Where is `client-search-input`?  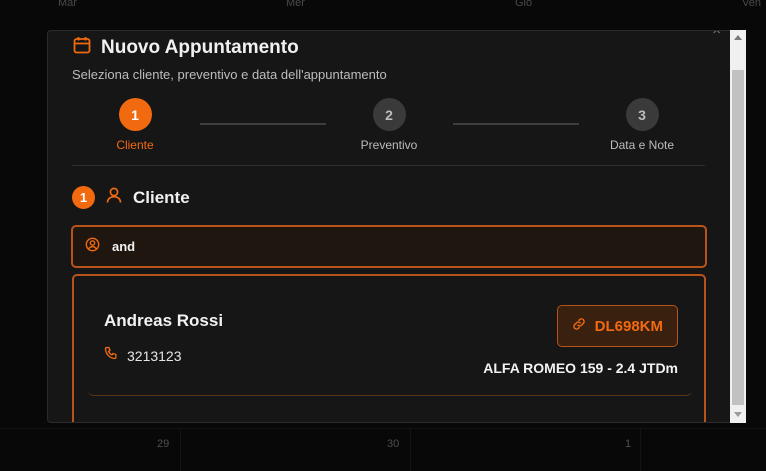 client-search-input is located at coordinates (392, 246).